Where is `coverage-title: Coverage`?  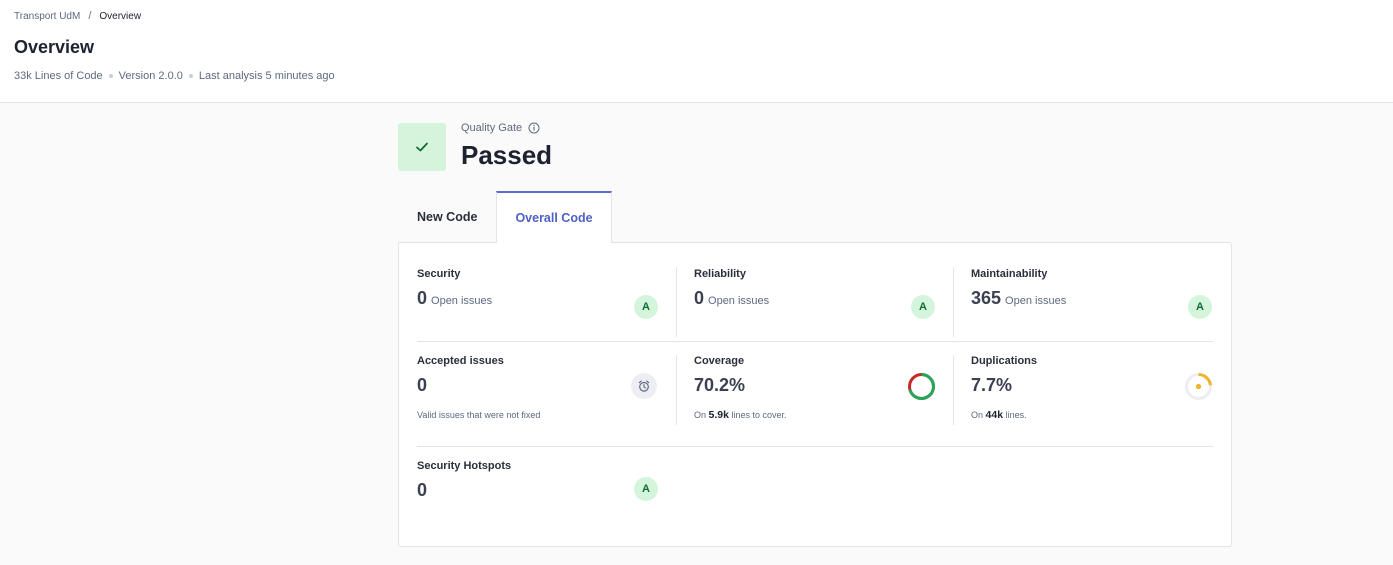 coverage-title: Coverage is located at coordinates (719, 361).